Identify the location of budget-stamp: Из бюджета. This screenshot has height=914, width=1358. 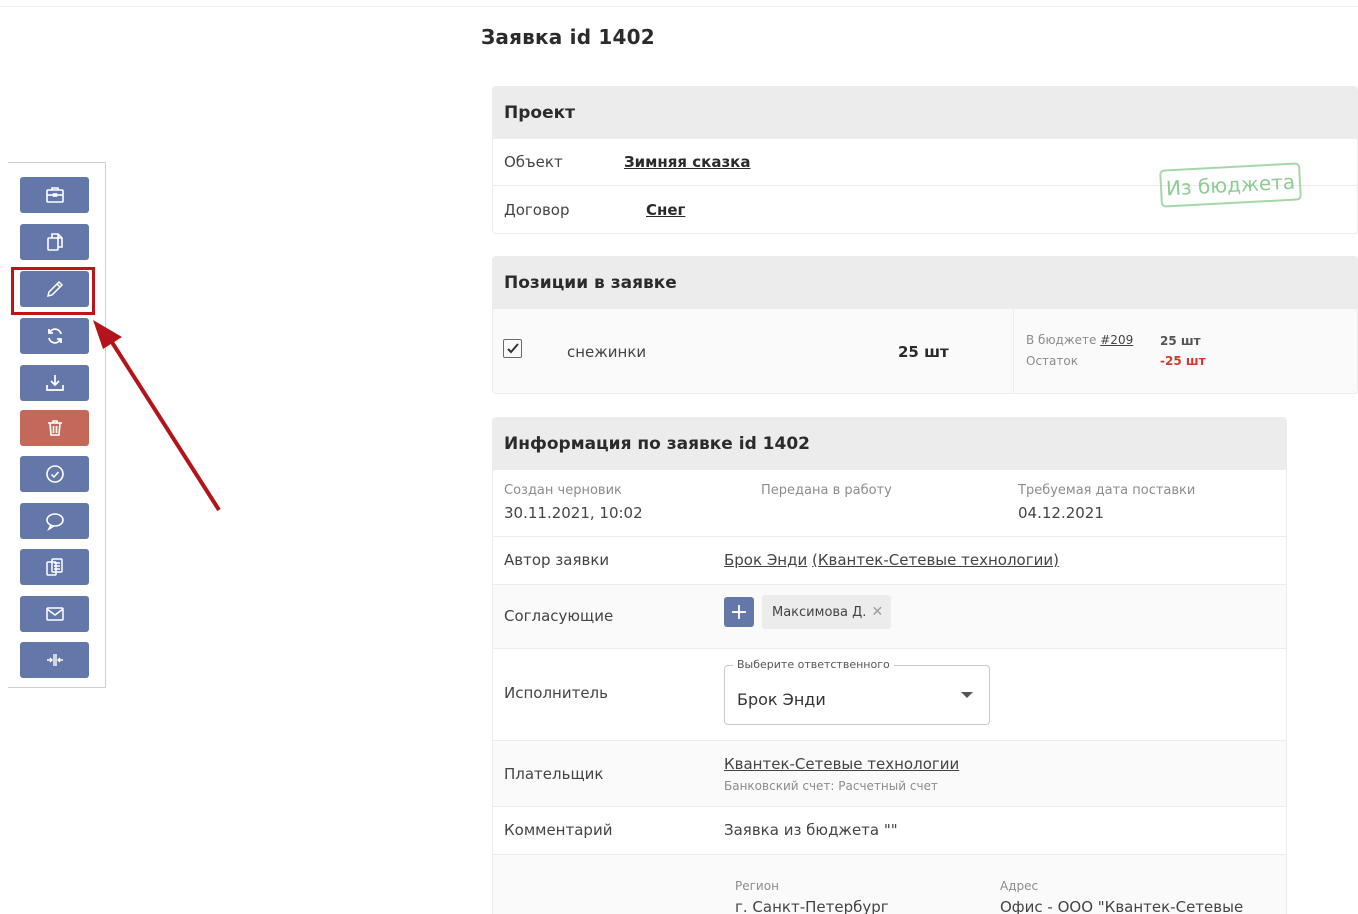
(1230, 185).